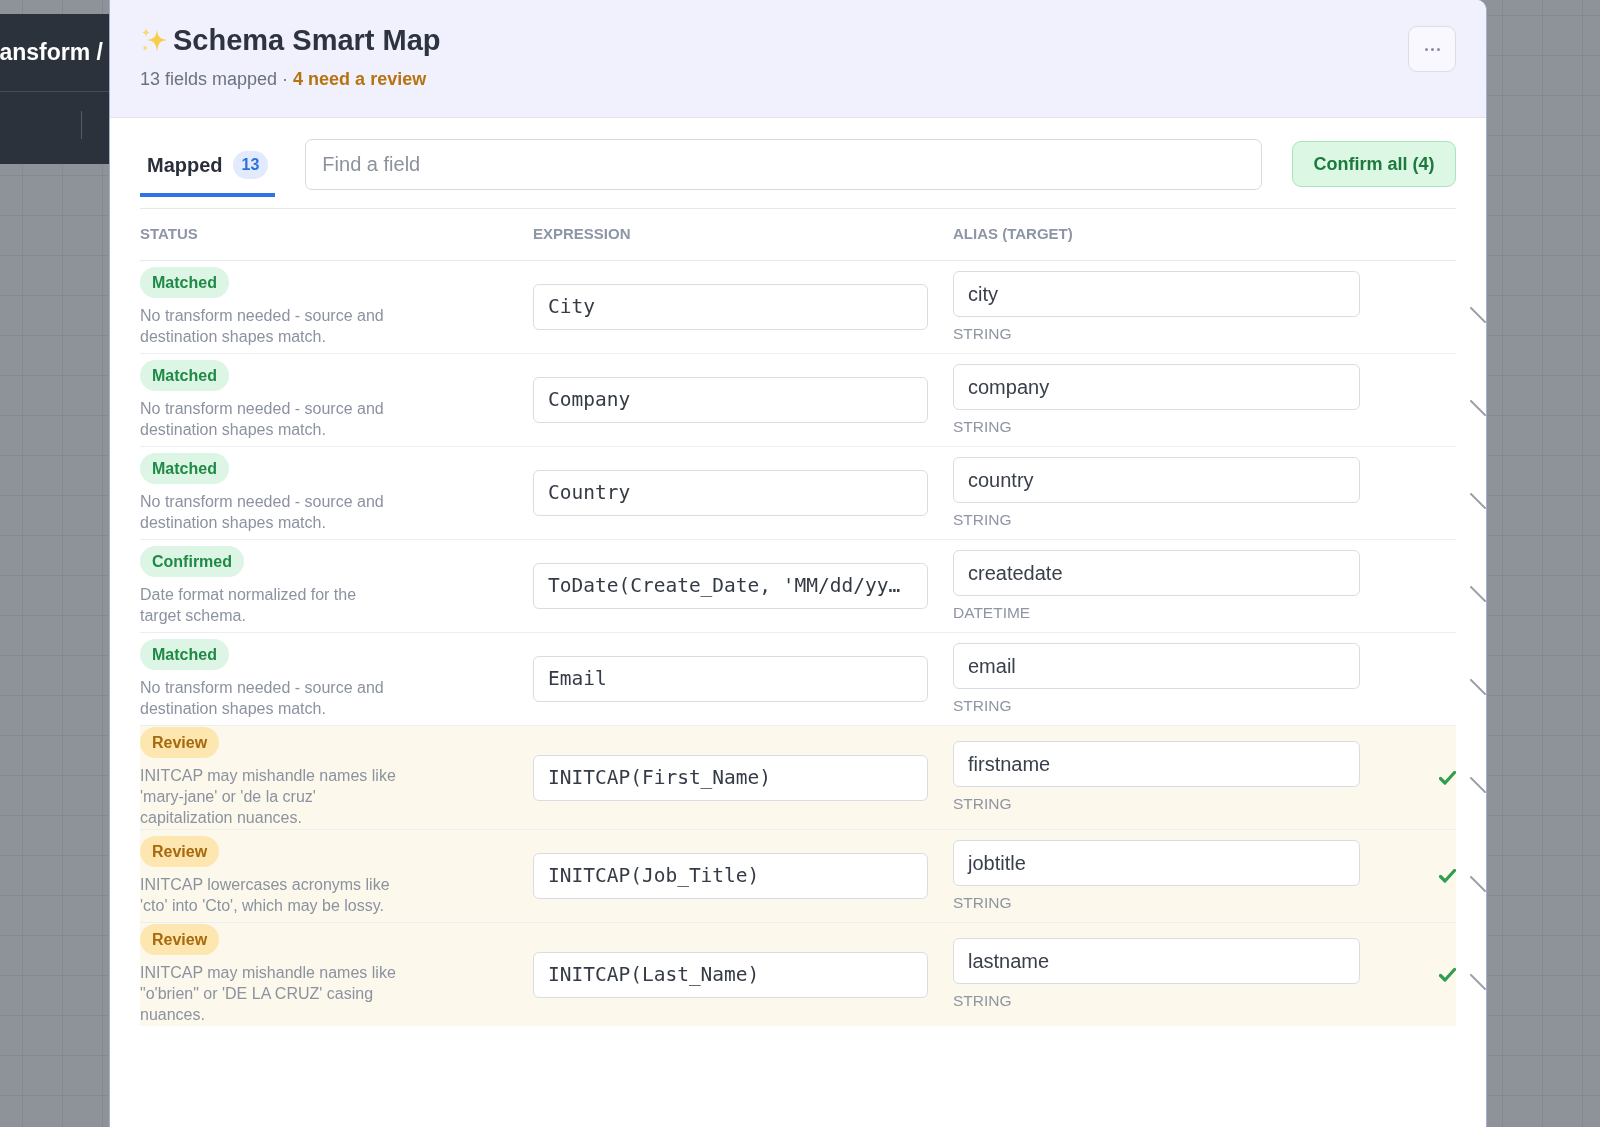 The height and width of the screenshot is (1127, 1600). What do you see at coordinates (730, 493) in the screenshot?
I see `expression-field: Country` at bounding box center [730, 493].